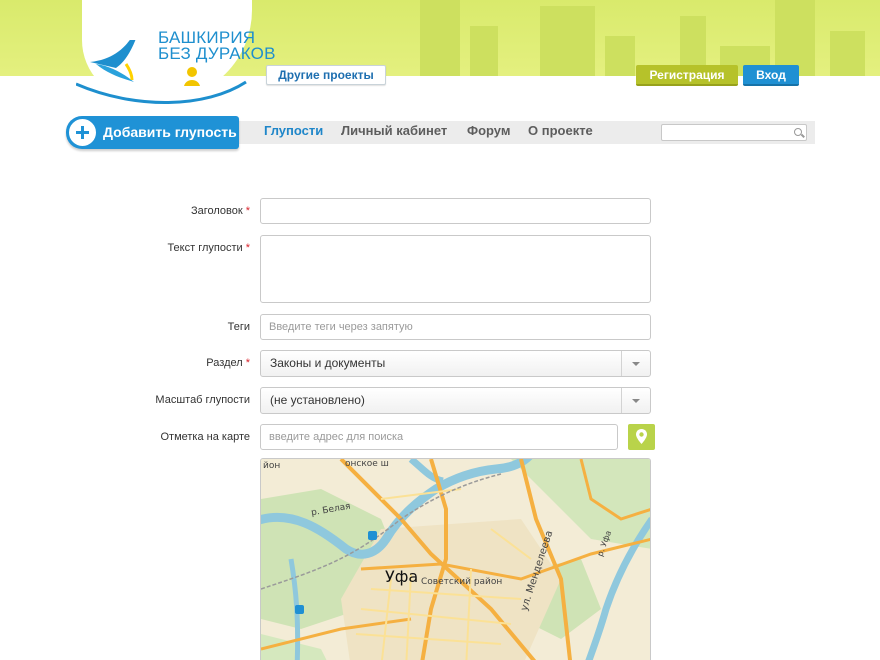  What do you see at coordinates (317, 400) in the screenshot?
I see `scale-select-value: (не установлено)` at bounding box center [317, 400].